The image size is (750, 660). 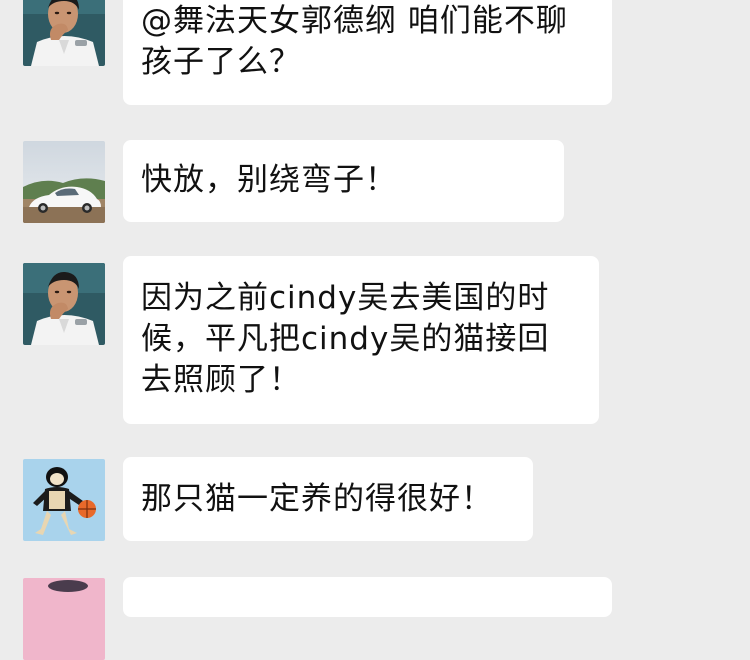 I want to click on basketball-character-avatar, so click(x=64, y=500).